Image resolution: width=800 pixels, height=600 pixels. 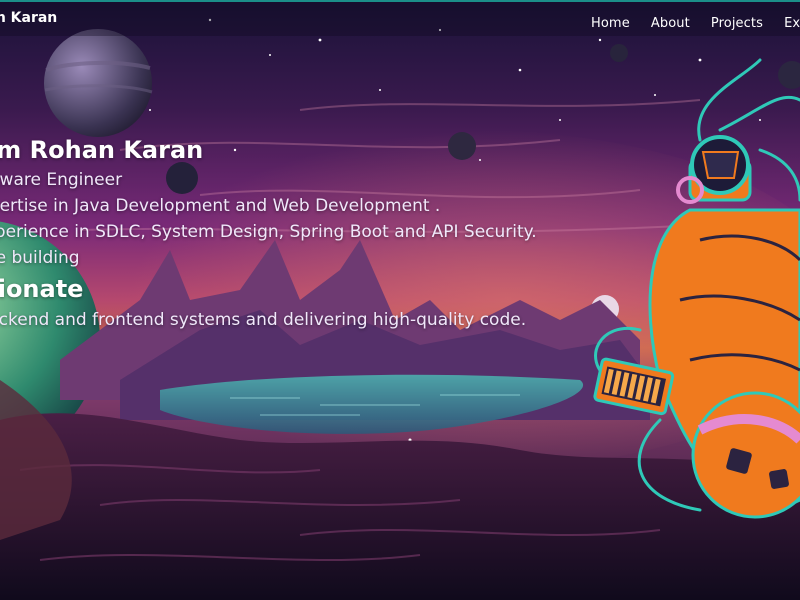 I want to click on hero-building: I love building, so click(x=40, y=258).